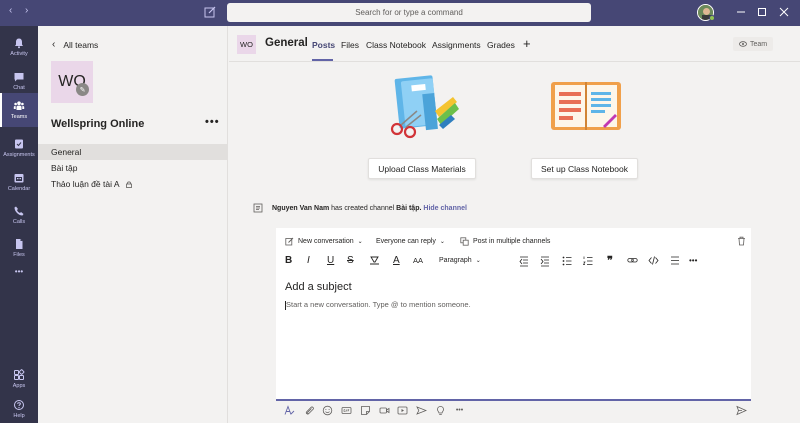 The width and height of the screenshot is (800, 423). What do you see at coordinates (81, 44) in the screenshot?
I see `all-teams-label: All teams` at bounding box center [81, 44].